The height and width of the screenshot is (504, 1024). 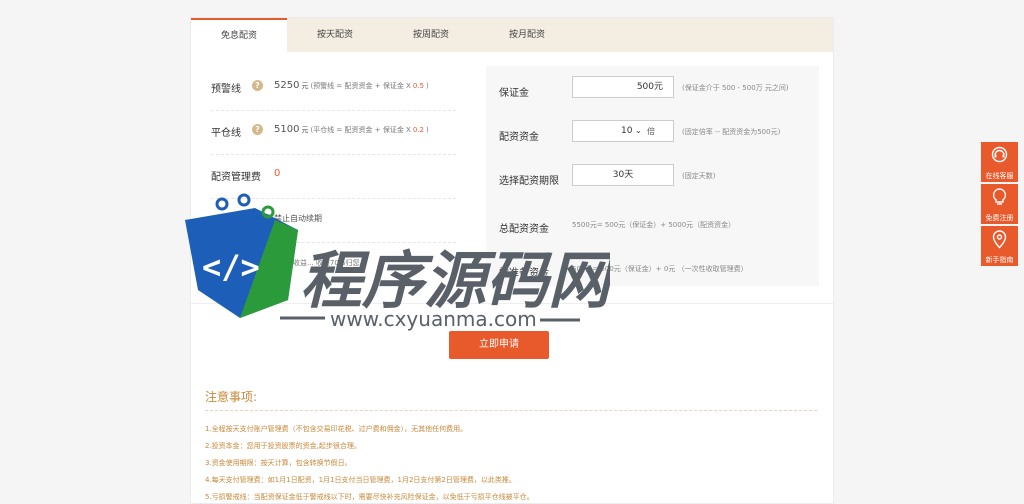 What do you see at coordinates (305, 130) in the screenshot?
I see `closeout-unit: 元` at bounding box center [305, 130].